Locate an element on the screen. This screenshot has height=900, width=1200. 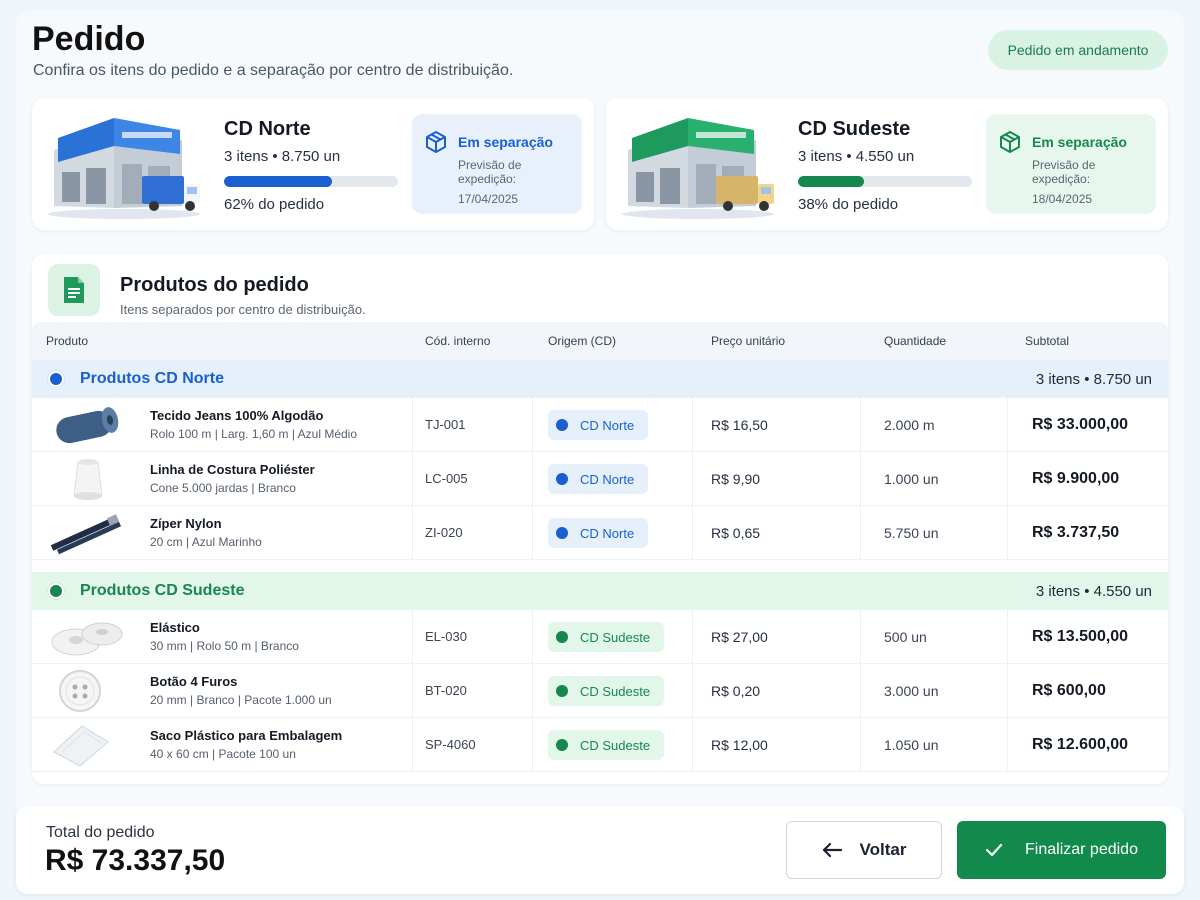
back-button-label: Voltar is located at coordinates (883, 849).